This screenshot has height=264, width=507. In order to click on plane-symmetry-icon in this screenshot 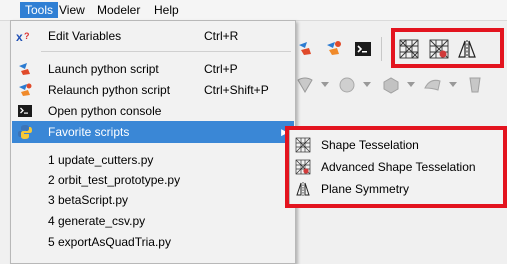, I will do `click(303, 189)`.